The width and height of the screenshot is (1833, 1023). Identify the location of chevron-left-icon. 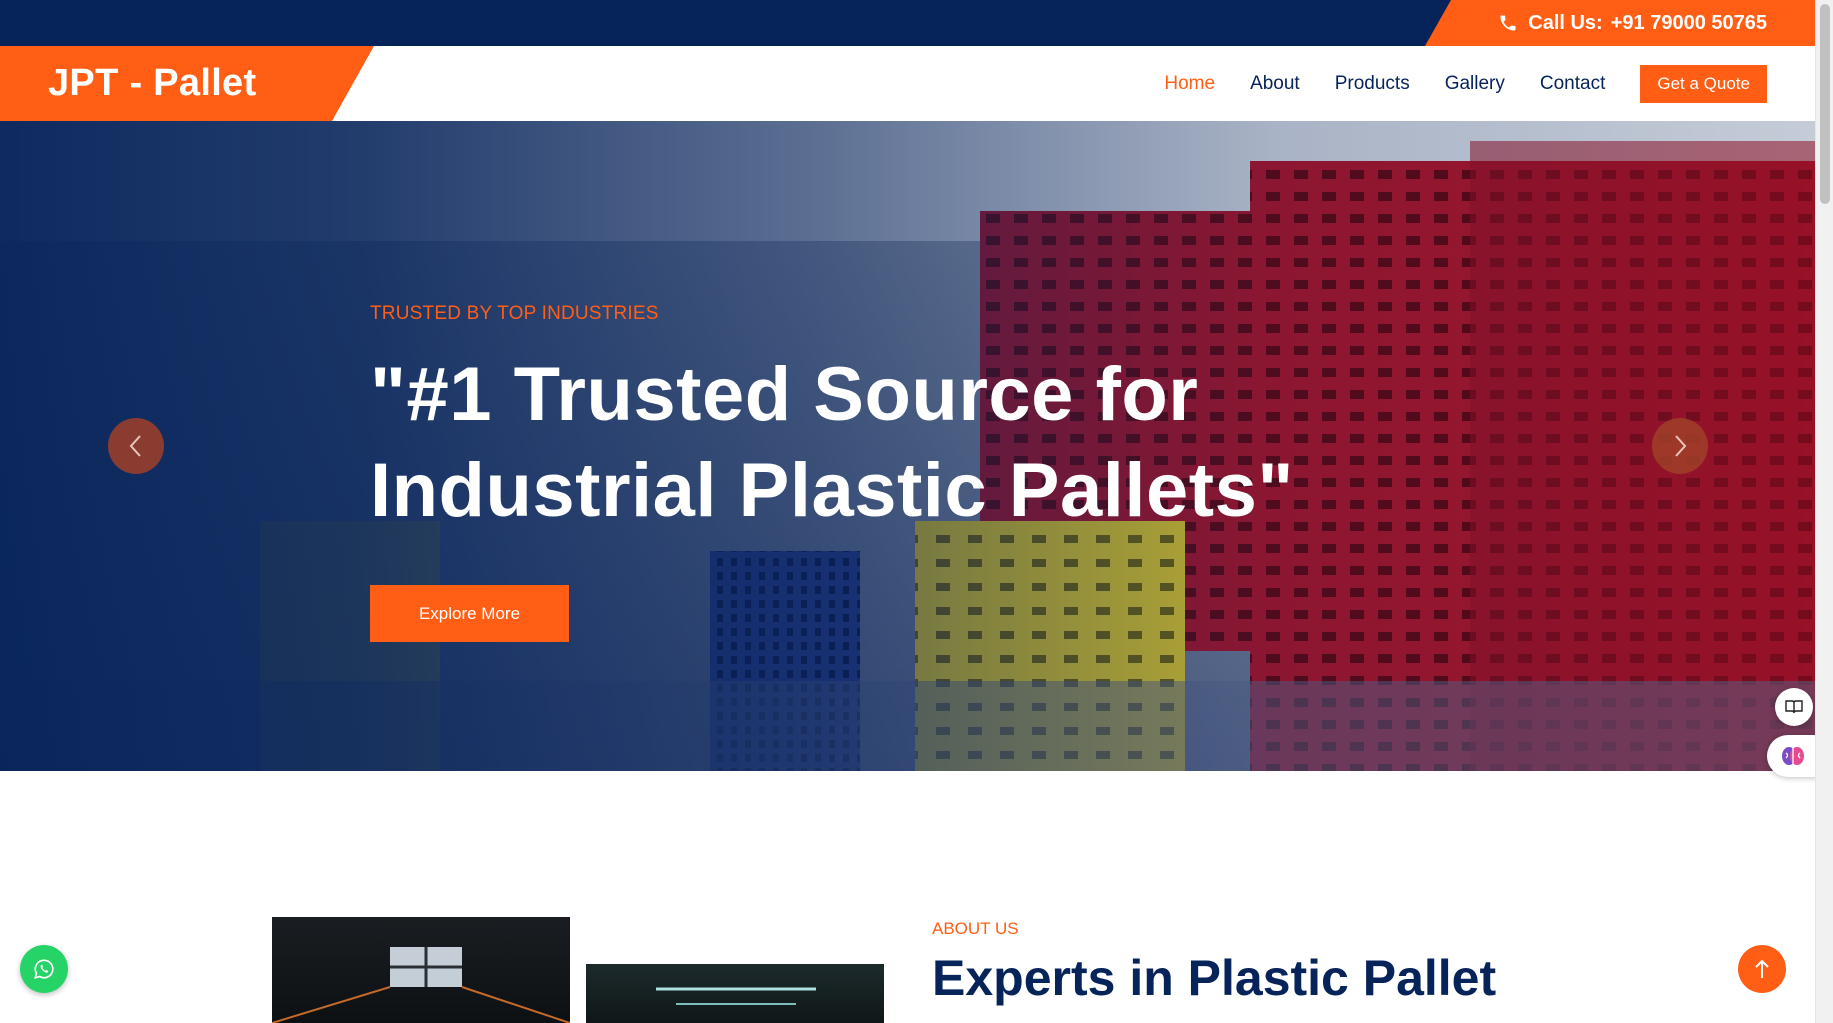
(135, 446).